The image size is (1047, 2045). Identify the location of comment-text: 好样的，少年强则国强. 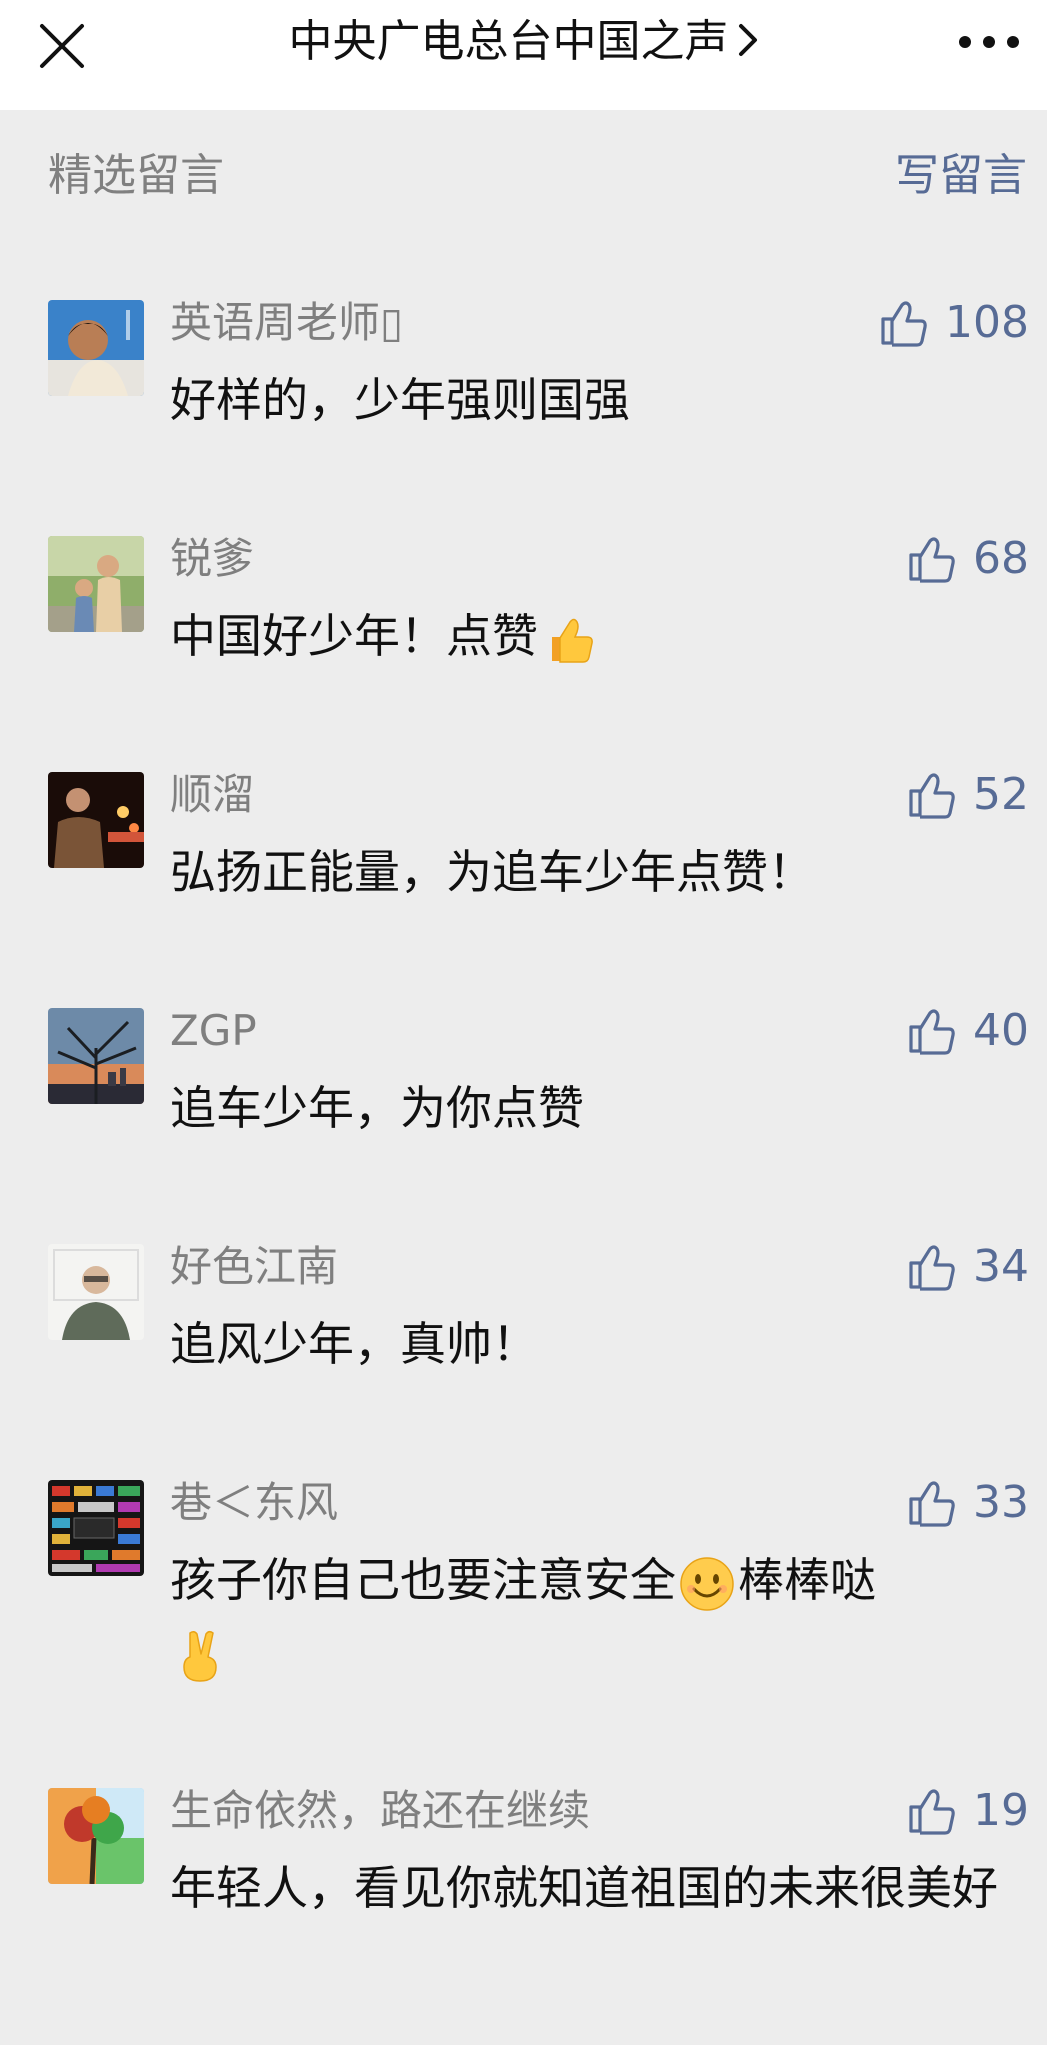
(400, 400).